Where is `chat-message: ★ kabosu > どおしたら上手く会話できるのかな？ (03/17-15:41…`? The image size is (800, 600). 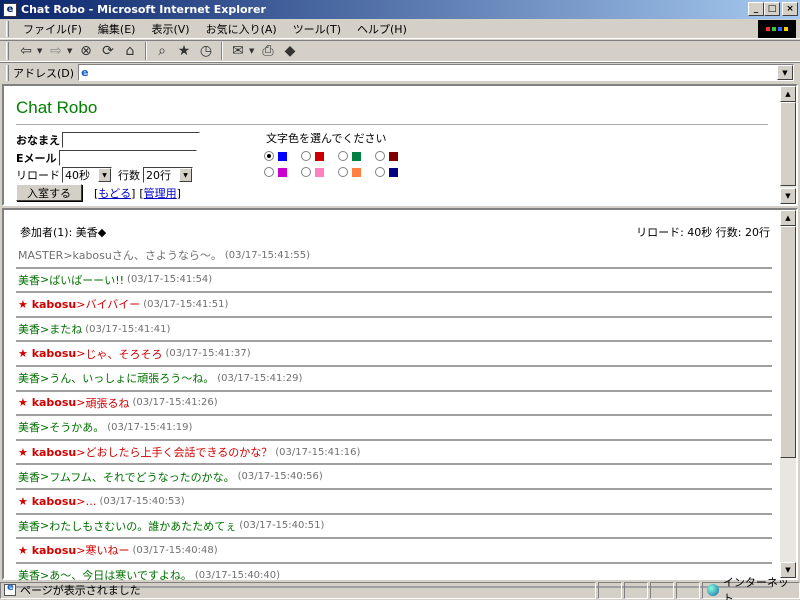
chat-message: ★ kabosu > どおしたら上手く会話できるのかな？ (03/17-15:41… is located at coordinates (394, 453).